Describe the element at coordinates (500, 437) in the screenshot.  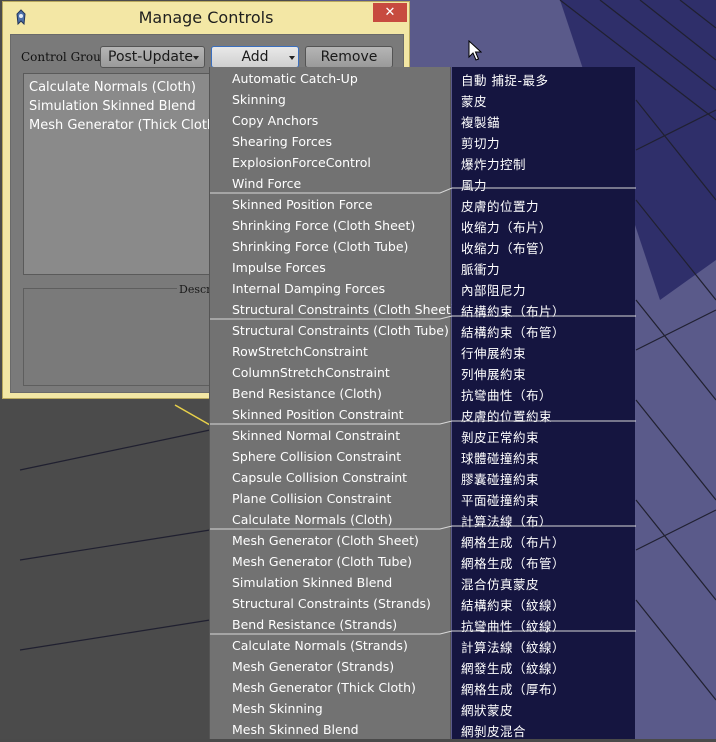
I see `translation-label: 剝皮正常約束` at that location.